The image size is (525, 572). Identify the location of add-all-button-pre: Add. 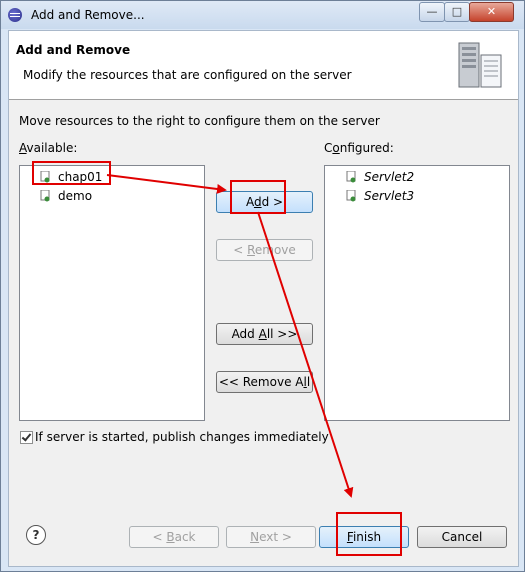
(245, 334).